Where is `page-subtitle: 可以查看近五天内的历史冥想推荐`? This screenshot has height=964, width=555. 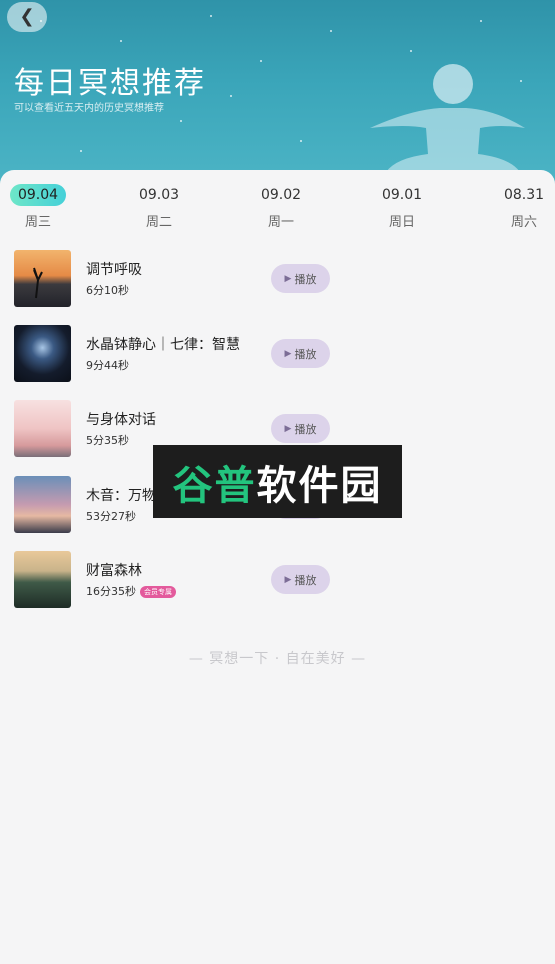 page-subtitle: 可以查看近五天内的历史冥想推荐 is located at coordinates (89, 108).